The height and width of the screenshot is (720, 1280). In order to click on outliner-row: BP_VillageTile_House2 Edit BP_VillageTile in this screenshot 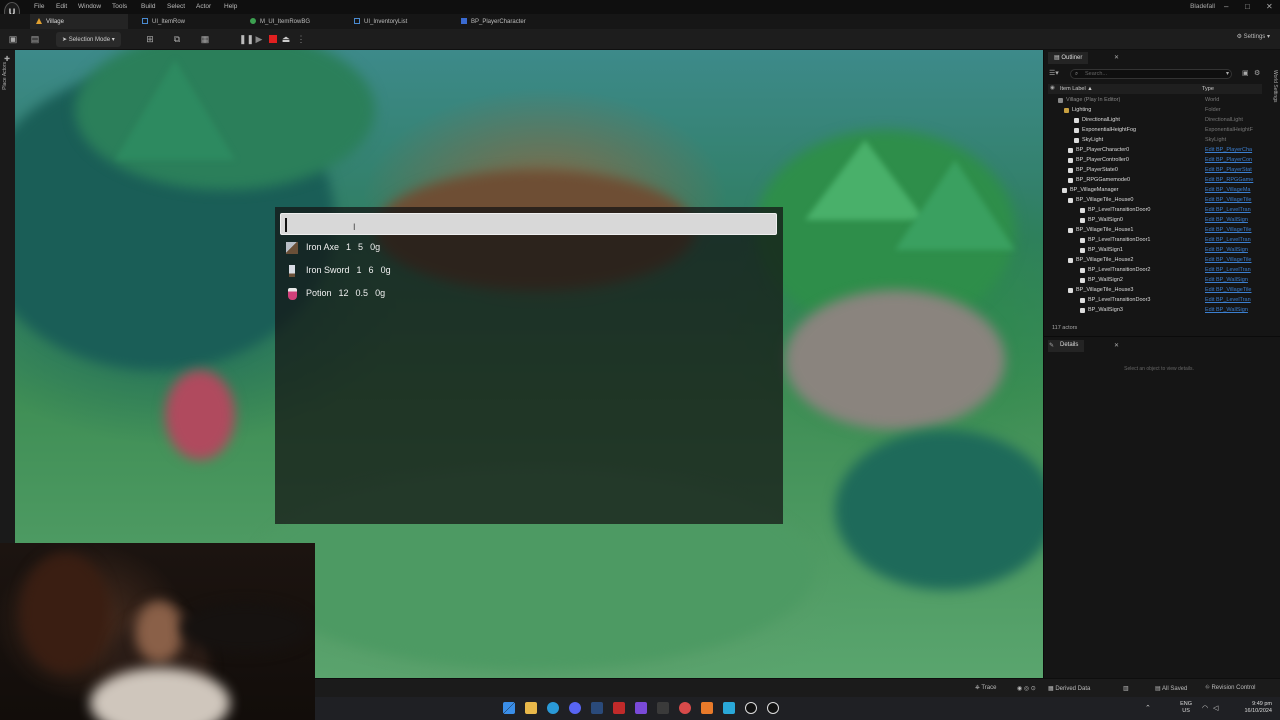, I will do `click(1155, 261)`.